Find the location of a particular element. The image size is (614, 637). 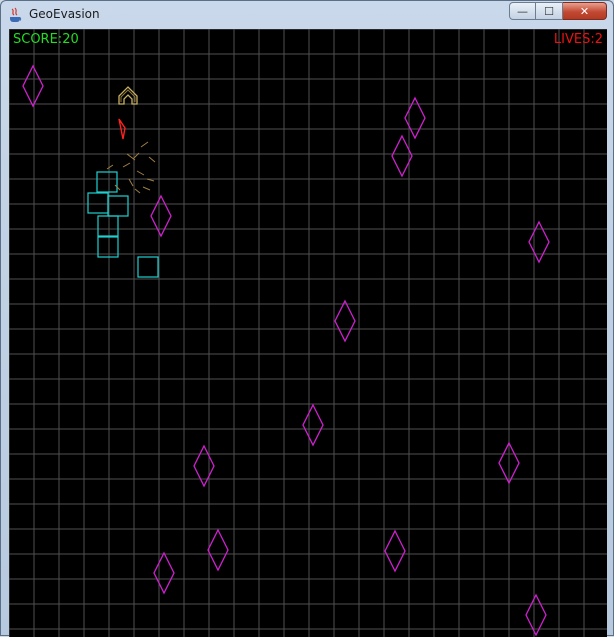

close-icon: ✕ is located at coordinates (584, 11).